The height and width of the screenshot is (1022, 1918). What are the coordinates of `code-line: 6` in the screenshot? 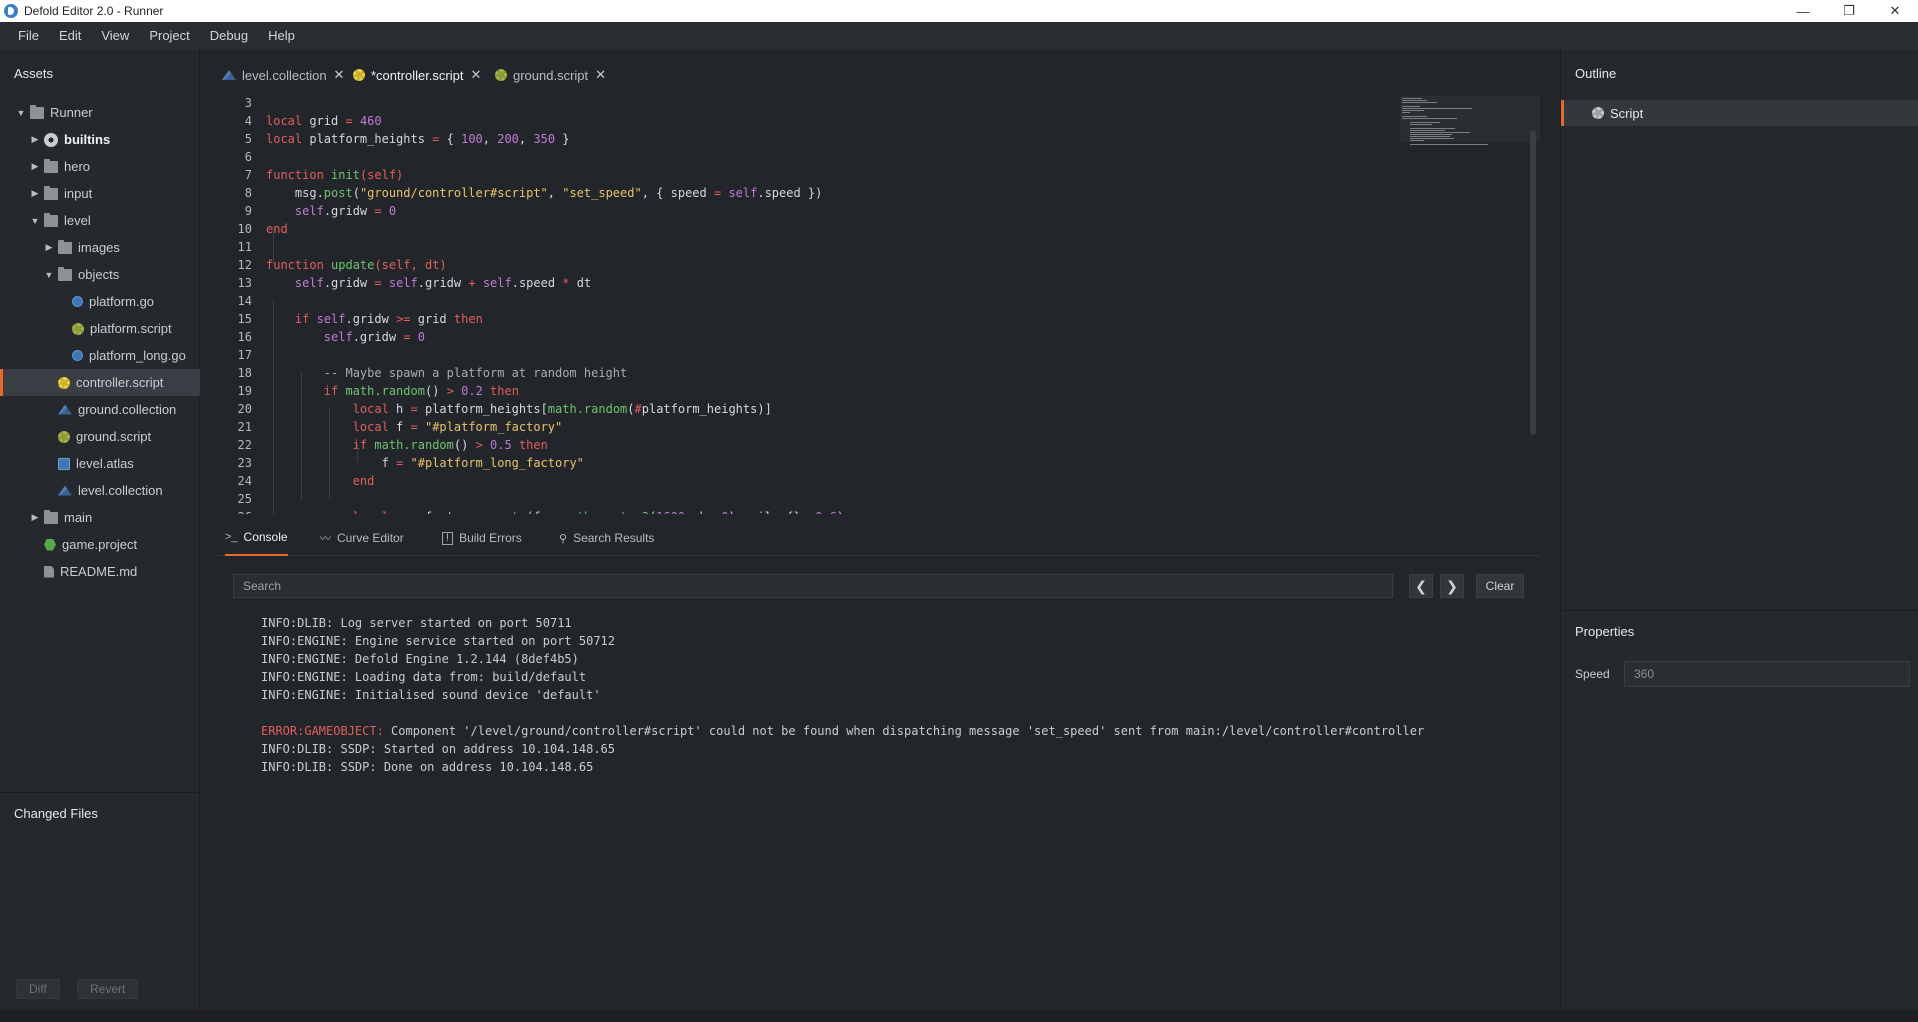 It's located at (806, 157).